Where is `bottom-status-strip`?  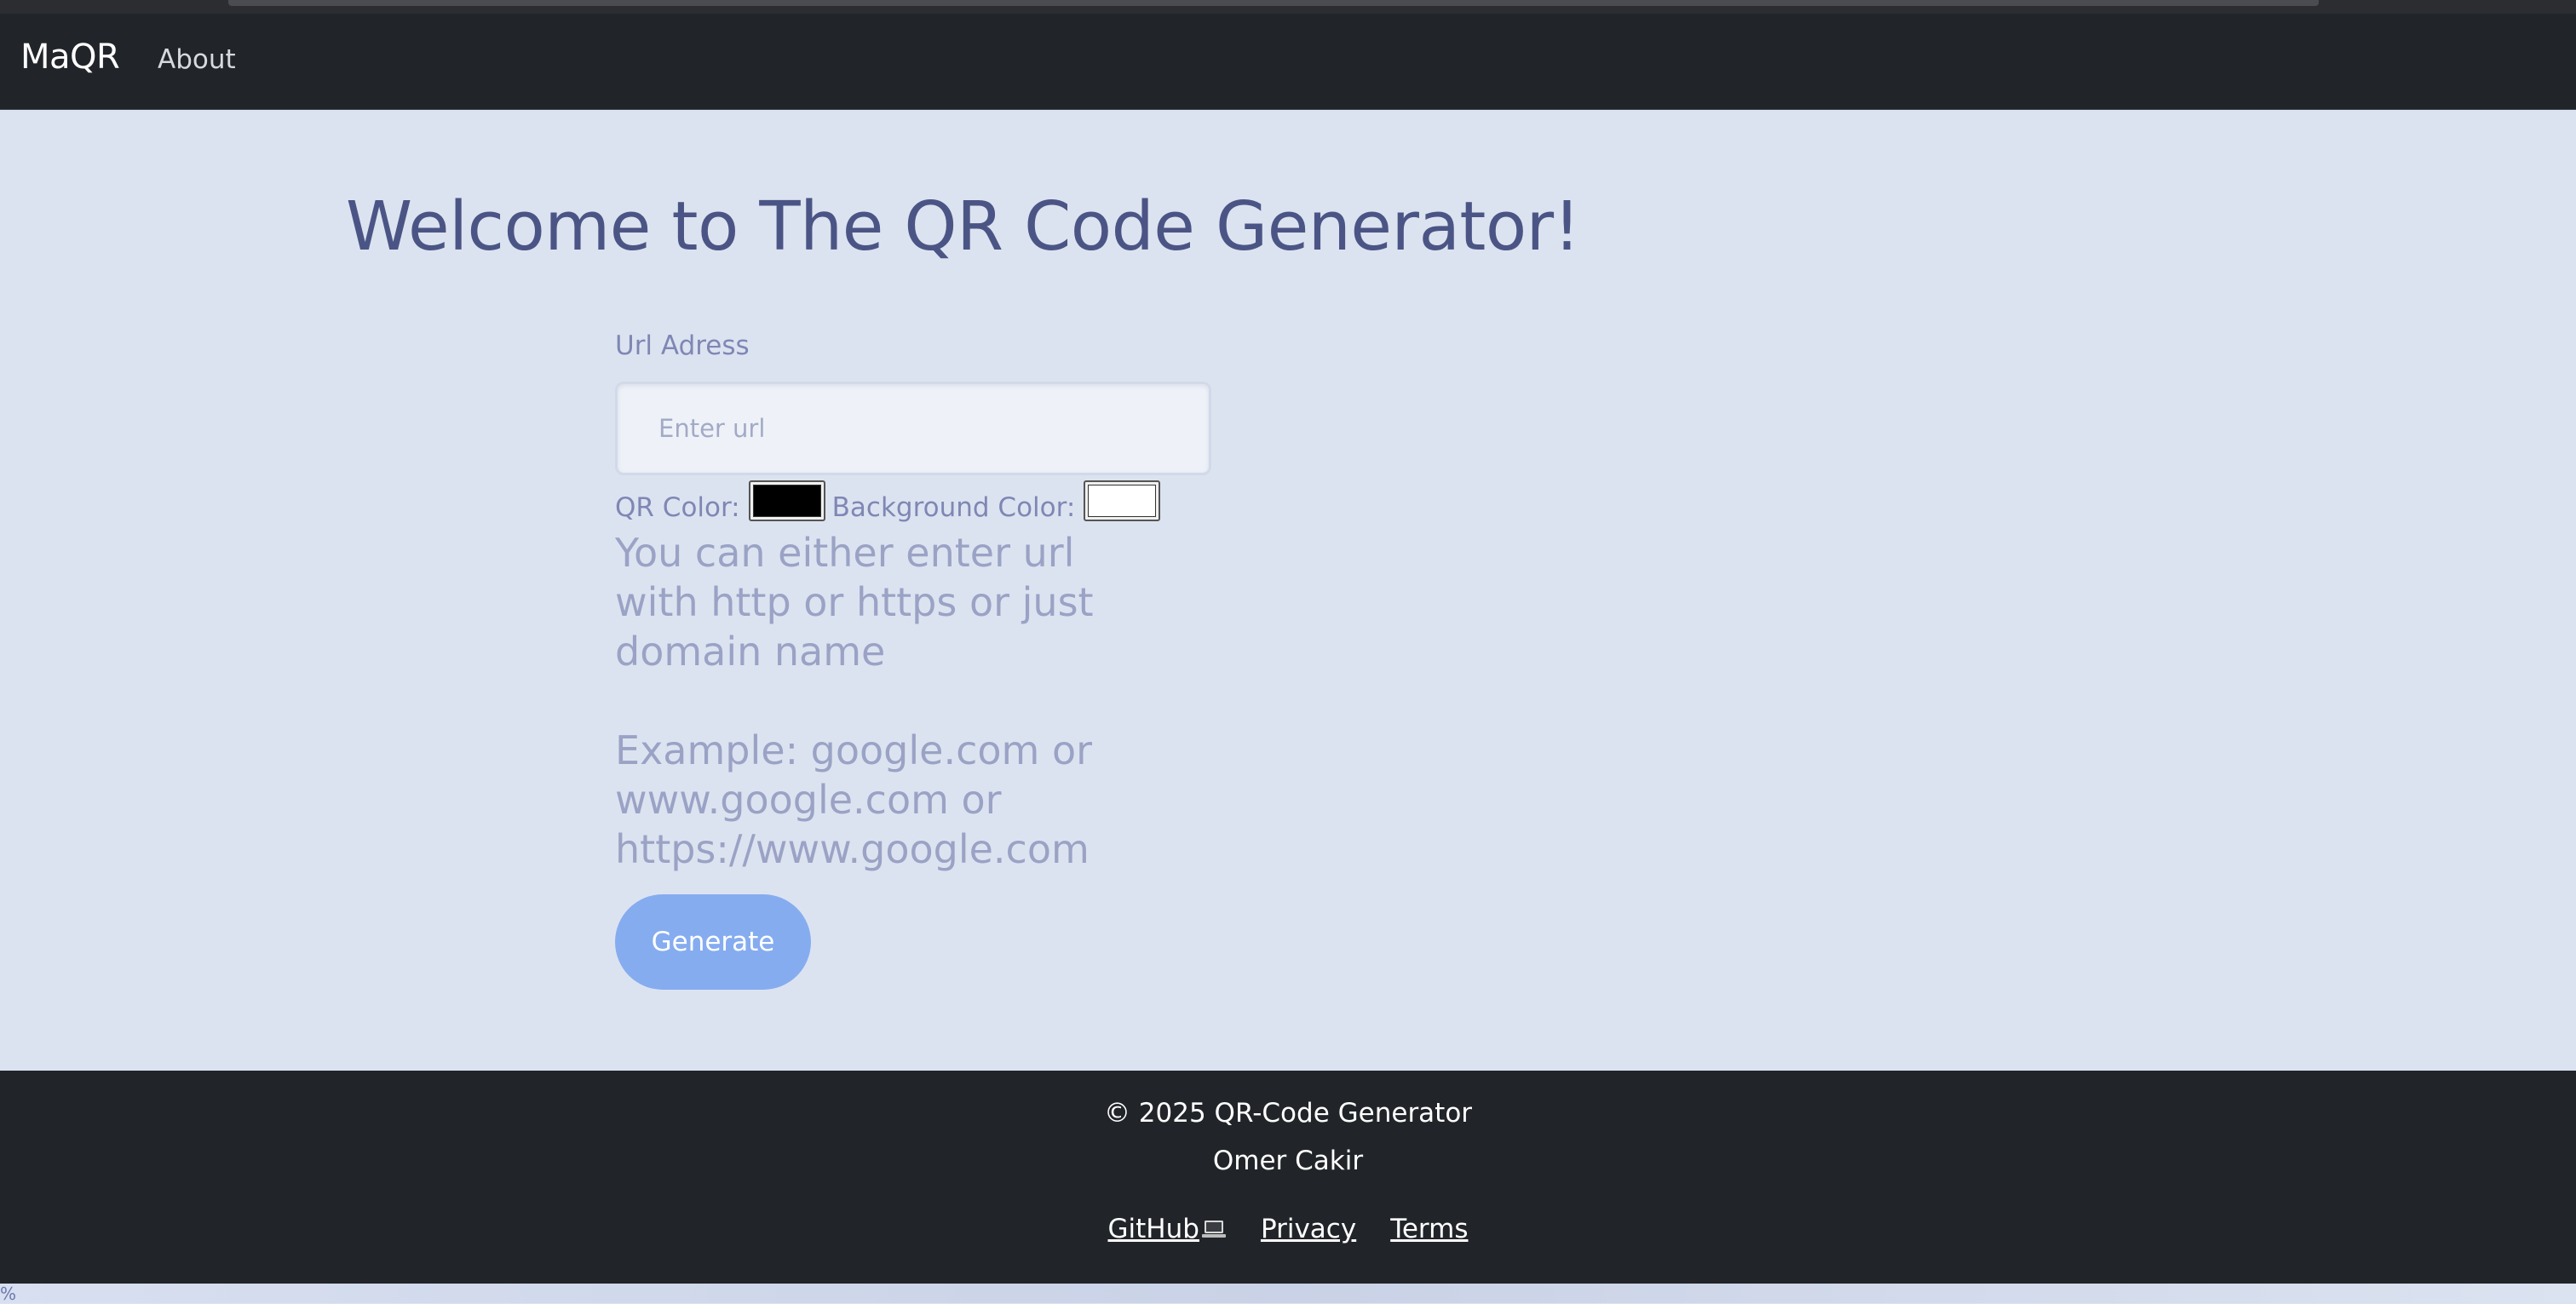 bottom-status-strip is located at coordinates (1288, 1293).